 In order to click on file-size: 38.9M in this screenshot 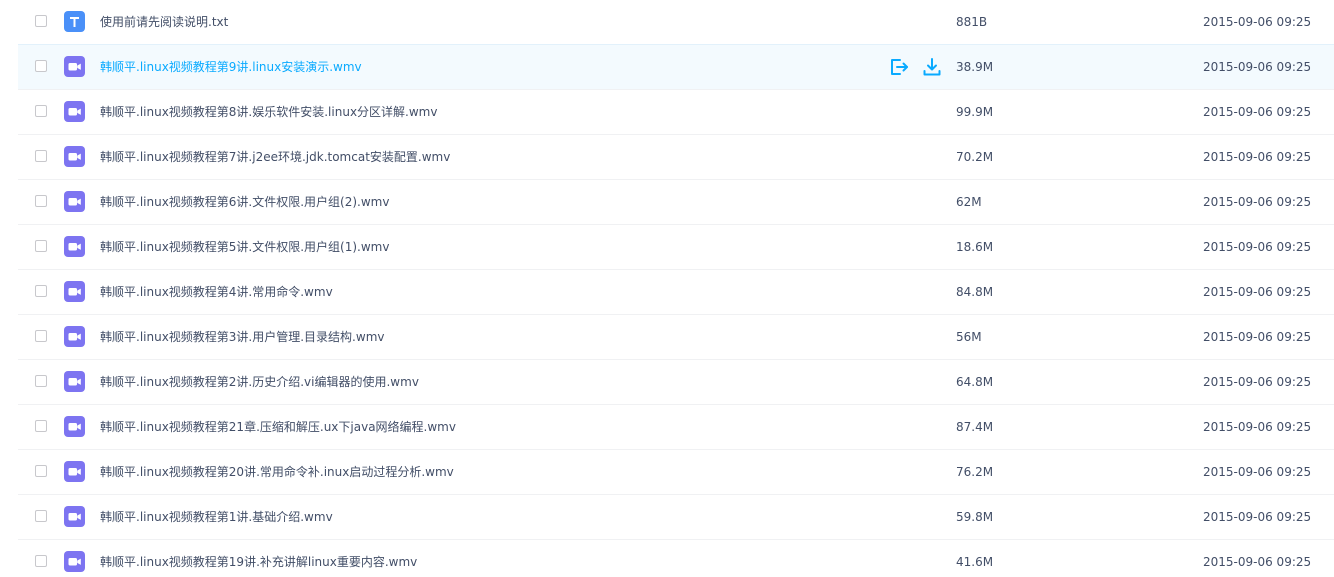, I will do `click(975, 67)`.